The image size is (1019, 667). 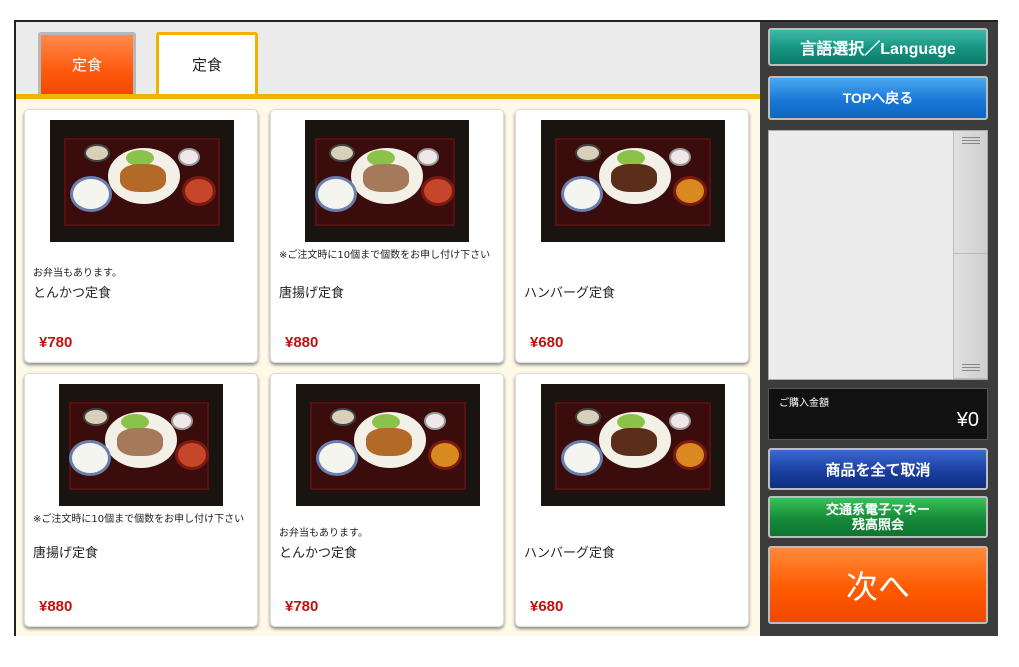 What do you see at coordinates (970, 316) in the screenshot?
I see `scroll-down-button` at bounding box center [970, 316].